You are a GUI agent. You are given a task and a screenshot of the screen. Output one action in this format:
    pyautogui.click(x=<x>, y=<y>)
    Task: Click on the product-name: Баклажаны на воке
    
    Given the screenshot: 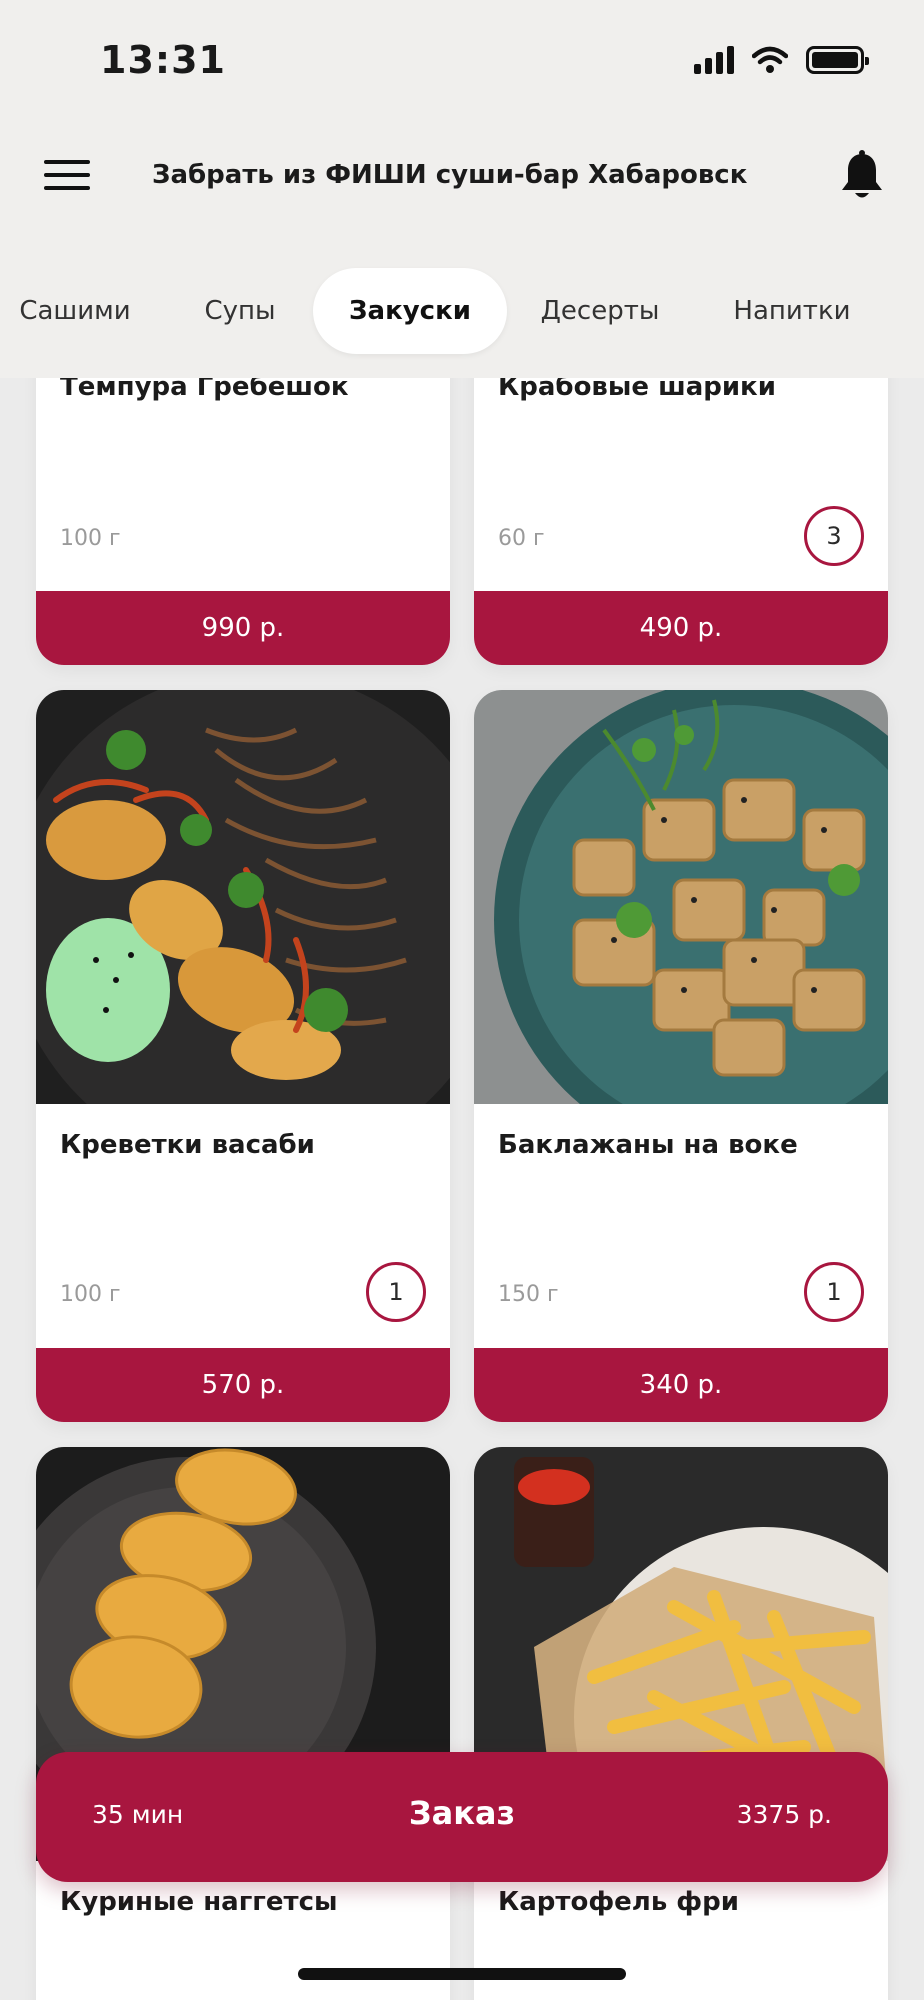 What is the action you would take?
    pyautogui.click(x=648, y=1145)
    